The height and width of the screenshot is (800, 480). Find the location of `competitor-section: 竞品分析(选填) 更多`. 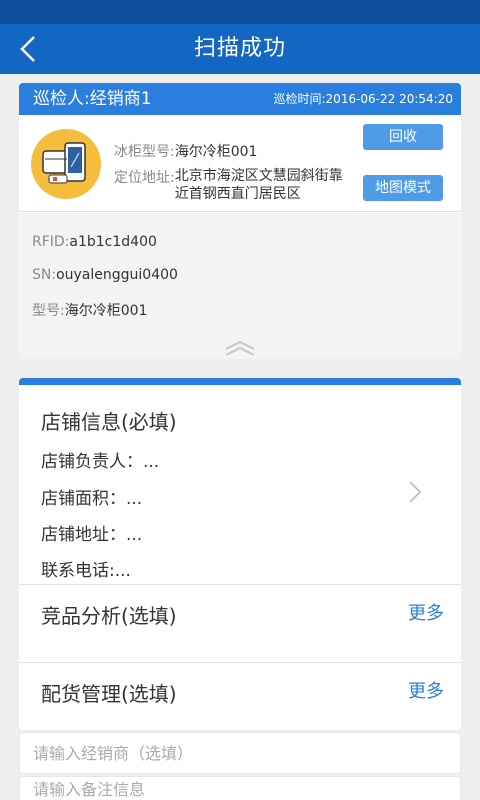

competitor-section: 竞品分析(选填) 更多 is located at coordinates (240, 624).